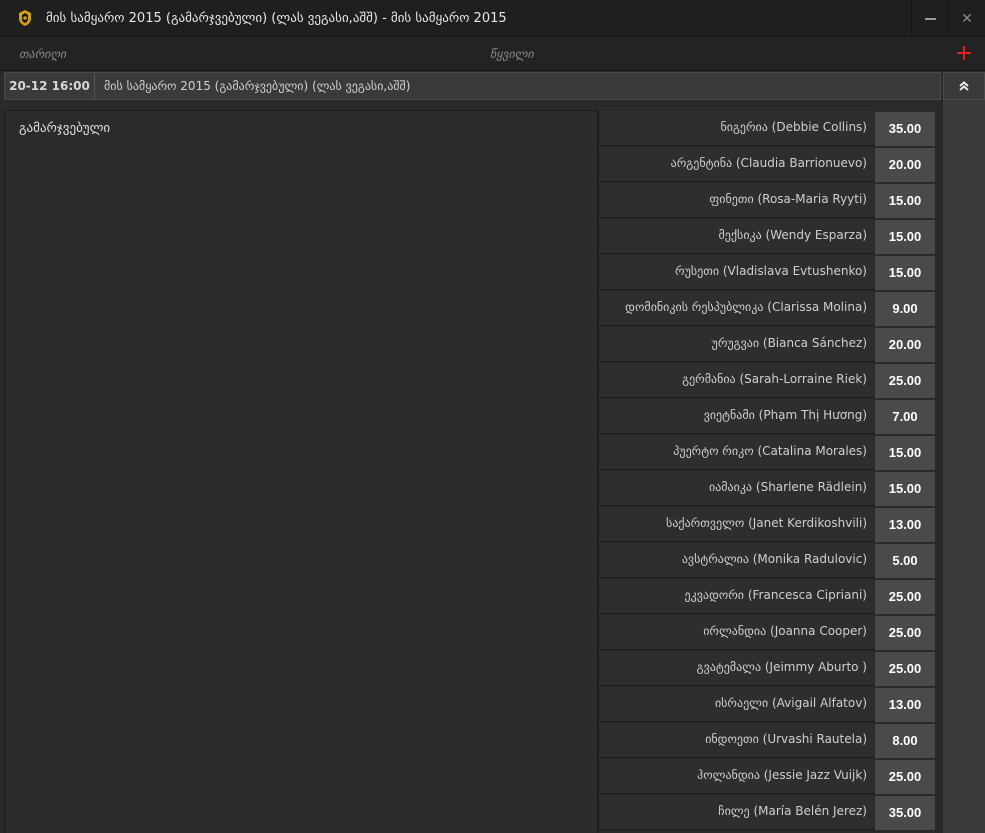 This screenshot has height=833, width=985. What do you see at coordinates (736, 308) in the screenshot?
I see `selection-name: დომინიკის რესპუბლიკა (Clarissa Molina)` at bounding box center [736, 308].